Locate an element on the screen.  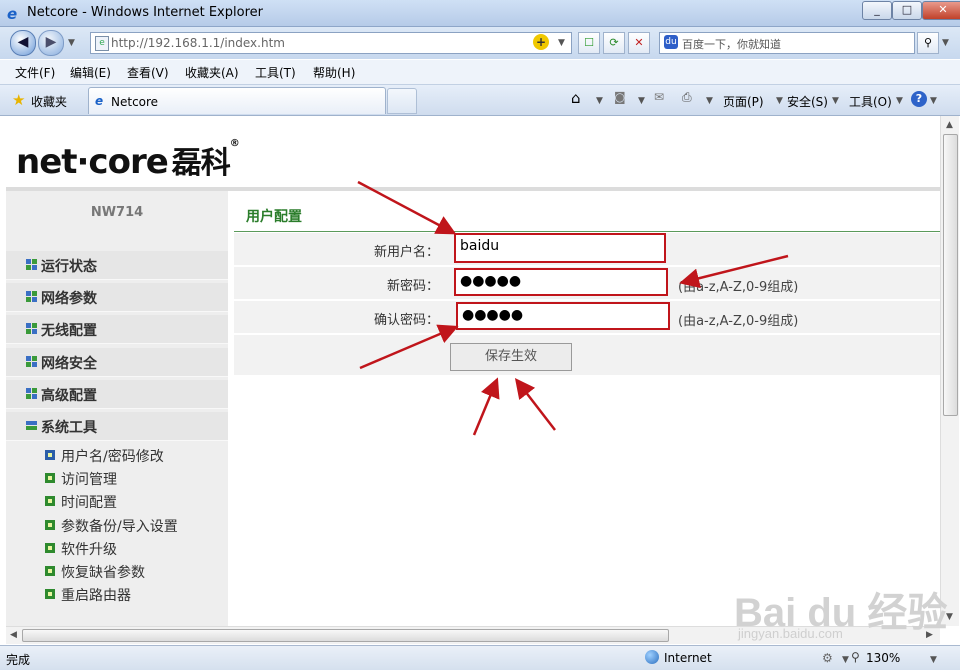
logo-text: net·core is located at coordinates (92, 162).